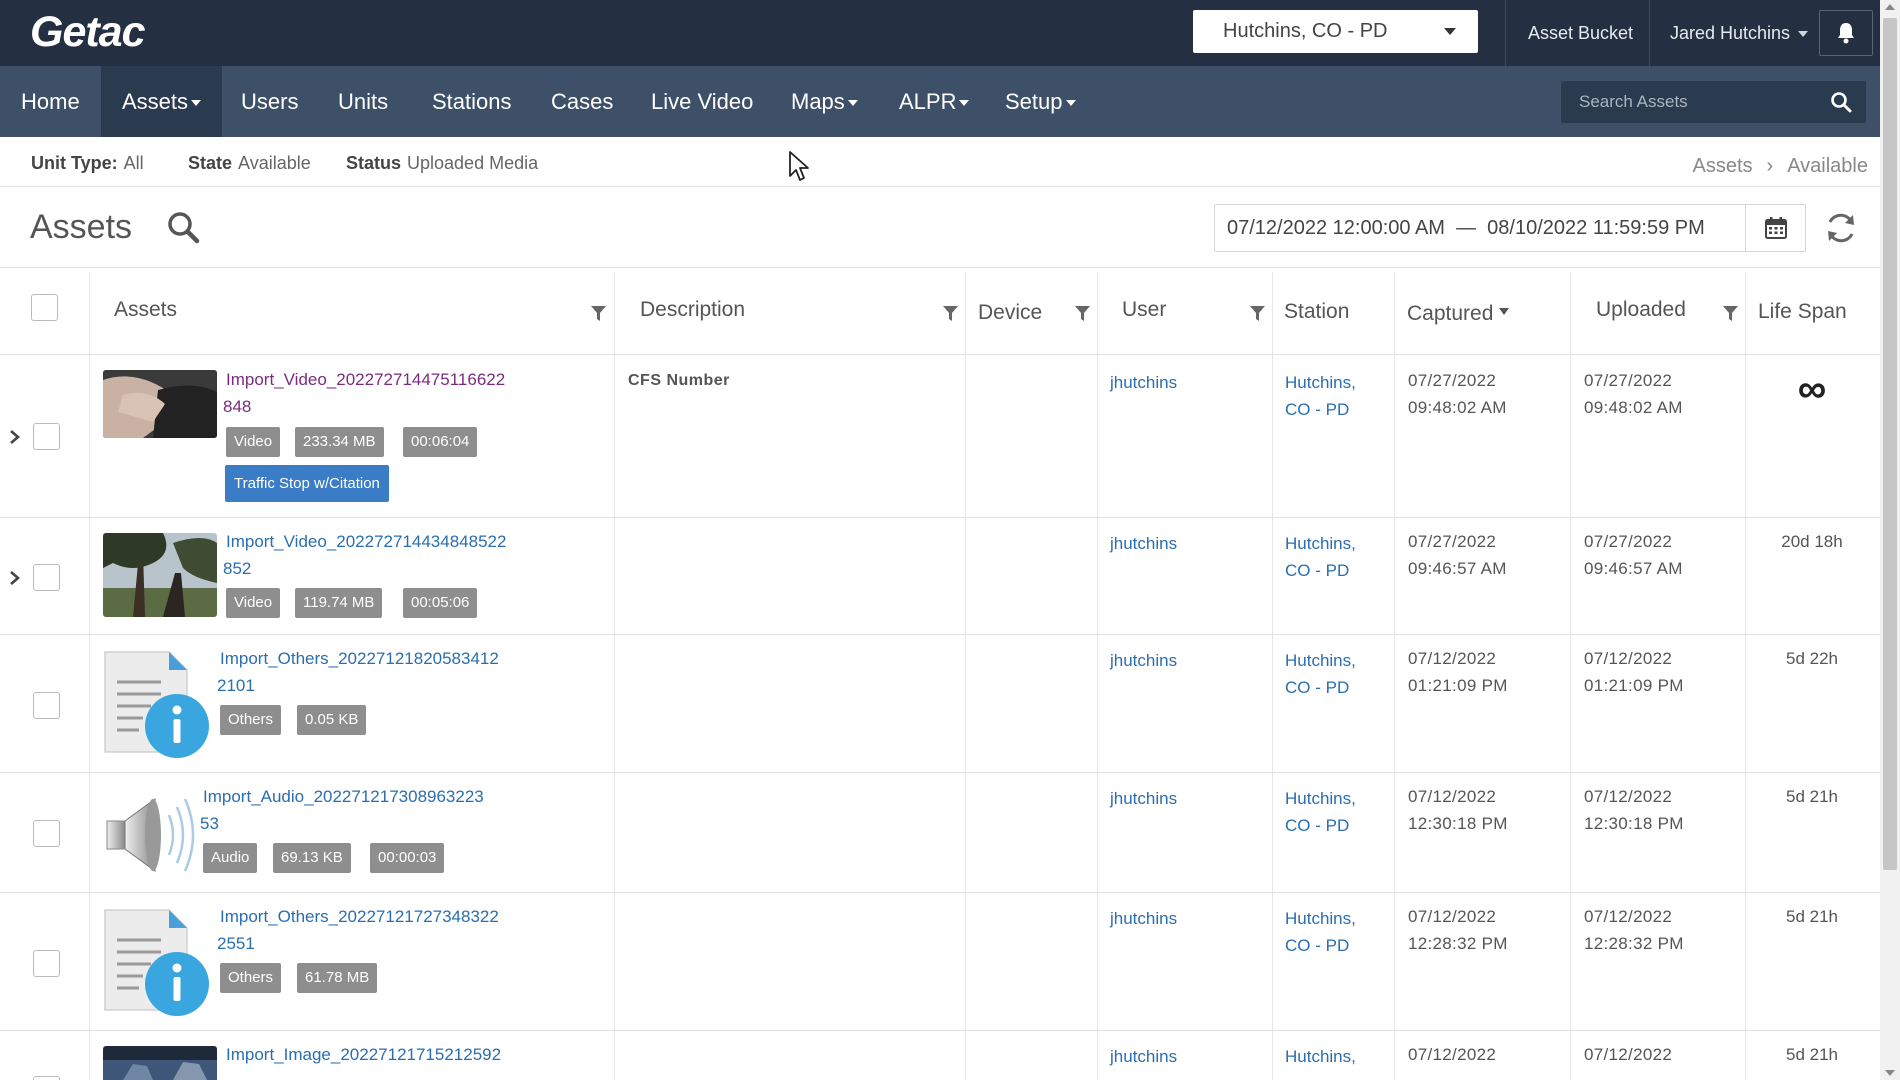 This screenshot has width=1900, height=1080. What do you see at coordinates (274, 163) in the screenshot?
I see `state-value: Available` at bounding box center [274, 163].